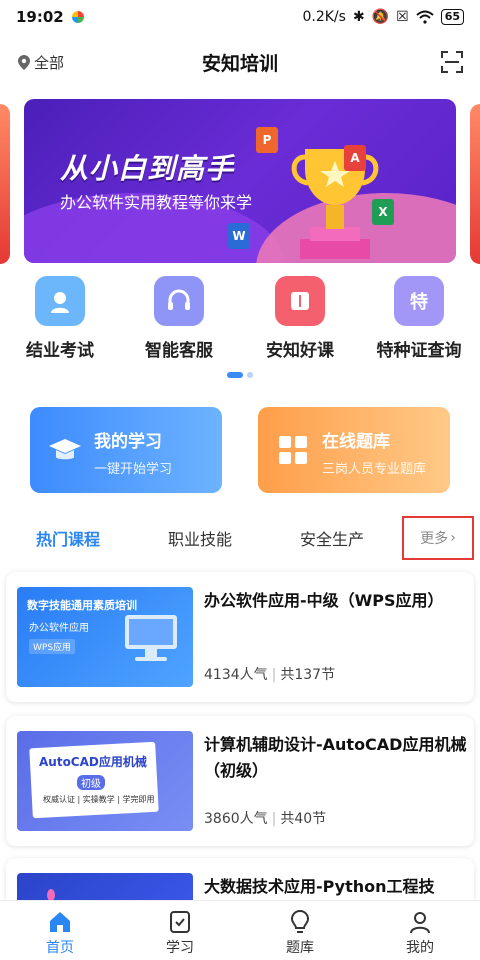  I want to click on course-thumbnail: AutoCAD应用机械 初级 权威认证 | 实操教学 | 学完即用, so click(105, 781).